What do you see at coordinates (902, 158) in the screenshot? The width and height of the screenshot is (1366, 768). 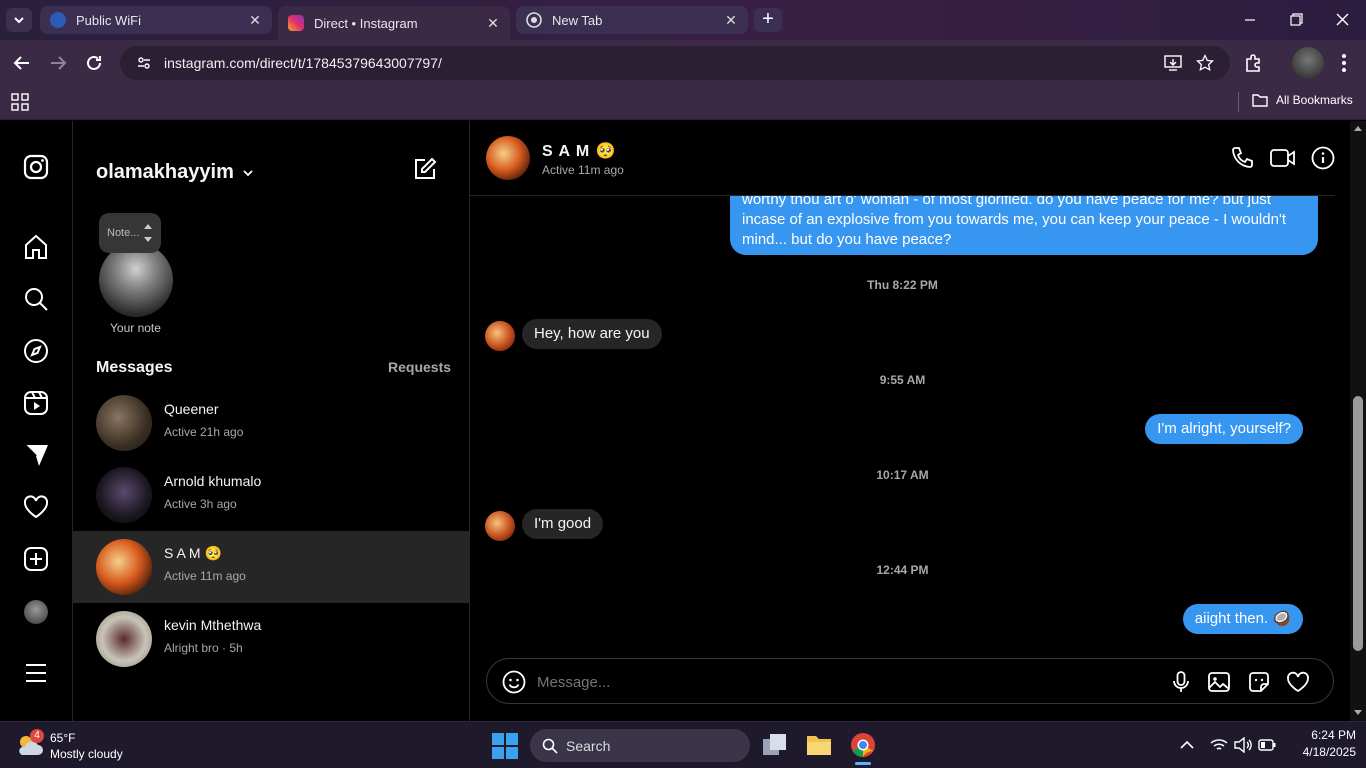 I see `chat-header: S A M 🥺 Active 11m ago` at bounding box center [902, 158].